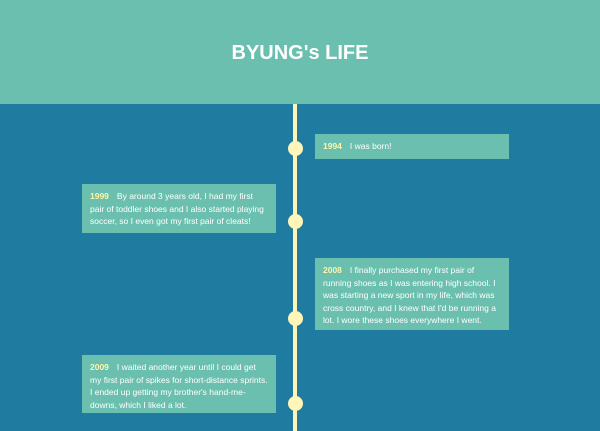 Image resolution: width=600 pixels, height=431 pixels. Describe the element at coordinates (99, 196) in the screenshot. I see `entry-year: 1999` at that location.